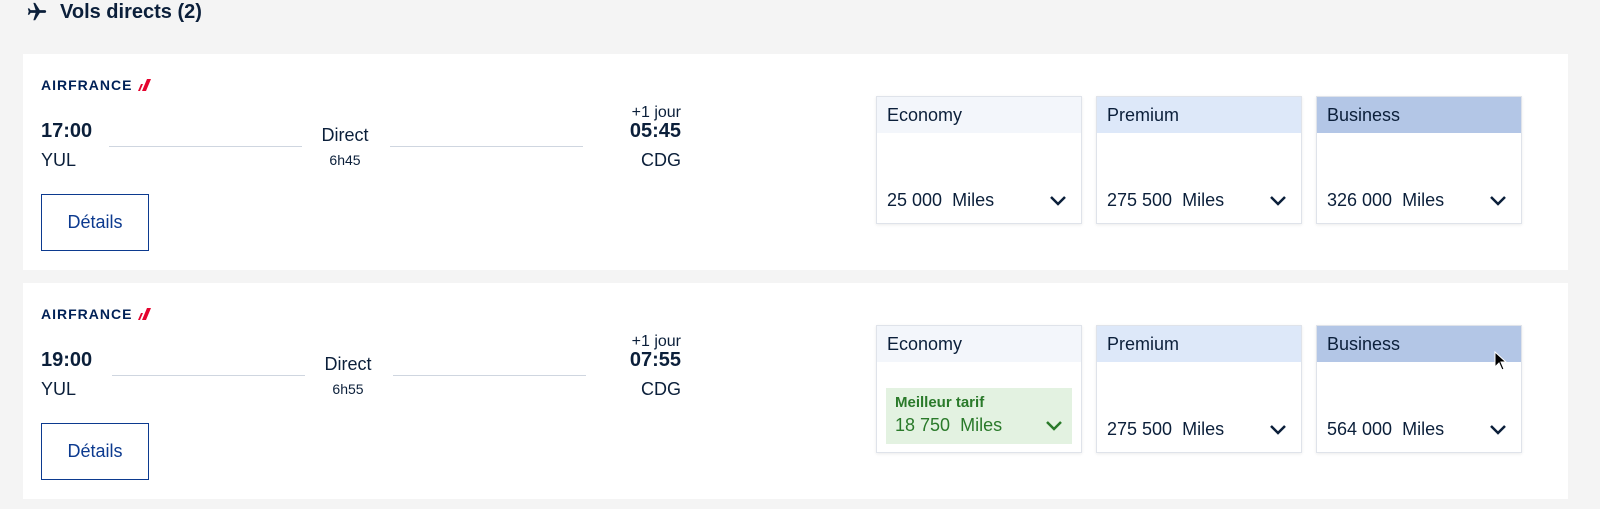 This screenshot has width=1600, height=509. What do you see at coordinates (1360, 200) in the screenshot?
I see `fare-amount: 326 000` at bounding box center [1360, 200].